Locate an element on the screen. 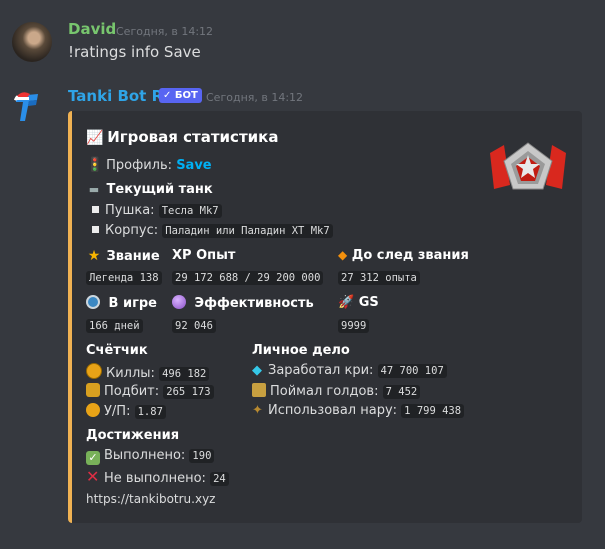 The height and width of the screenshot is (549, 605). hull-row: Корпус: Паладин или Паладин XT Mk7 is located at coordinates (212, 230).